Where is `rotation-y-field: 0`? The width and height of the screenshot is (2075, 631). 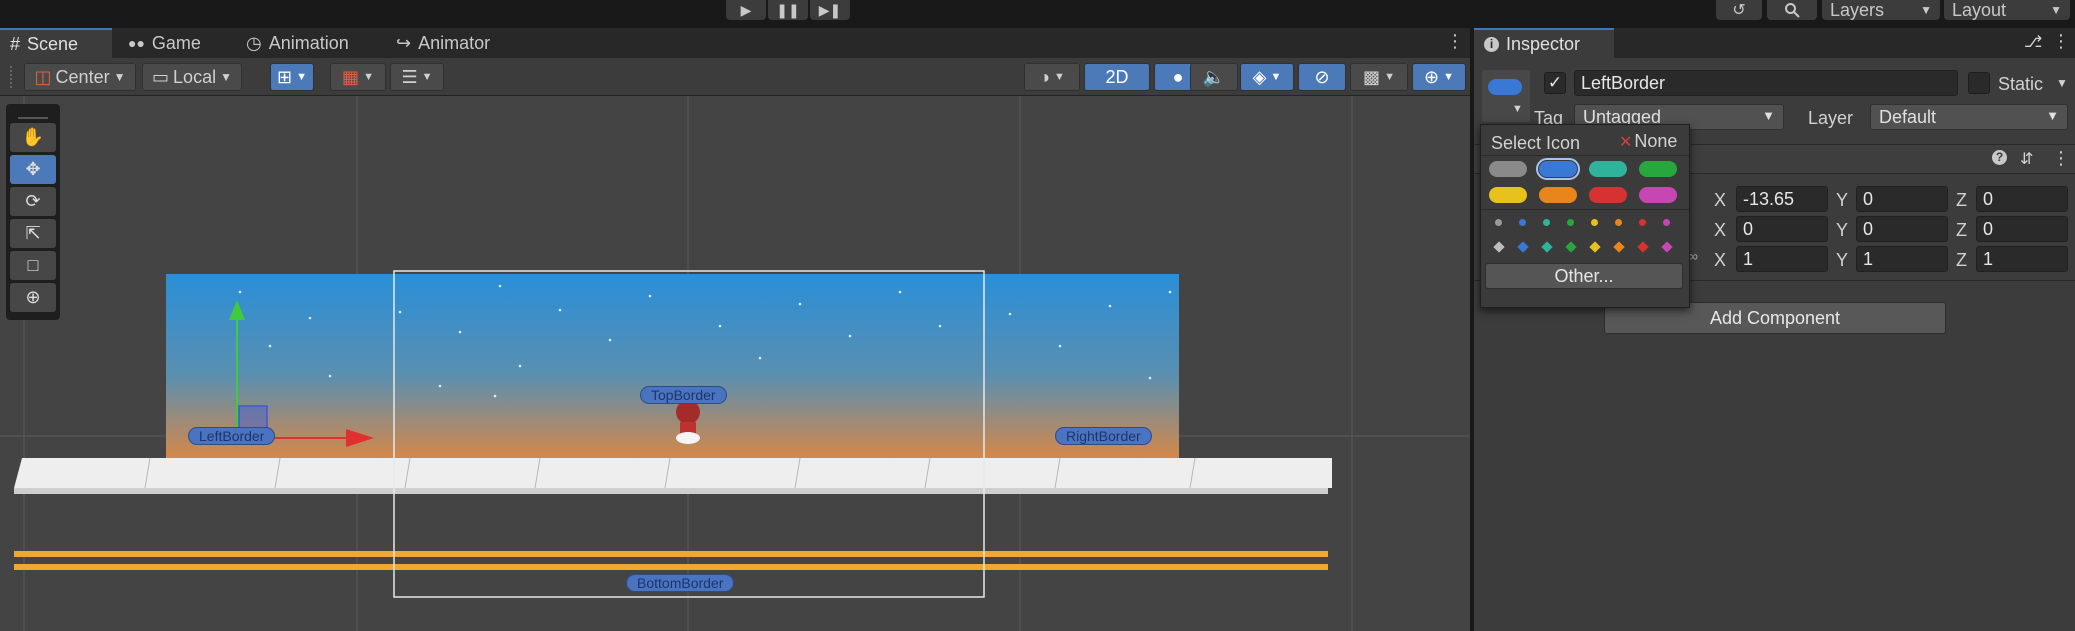
rotation-y-field: 0 is located at coordinates (1902, 229).